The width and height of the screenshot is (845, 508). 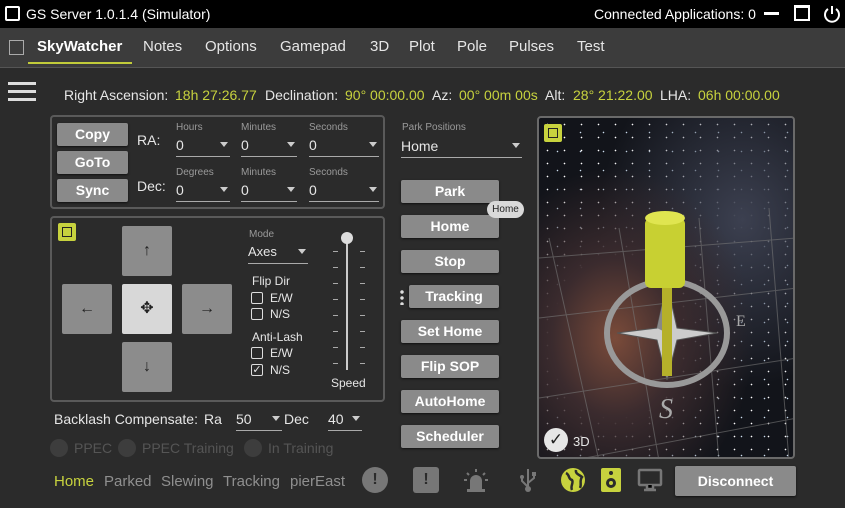 What do you see at coordinates (22, 92) in the screenshot?
I see `hamburger-menu-icon` at bounding box center [22, 92].